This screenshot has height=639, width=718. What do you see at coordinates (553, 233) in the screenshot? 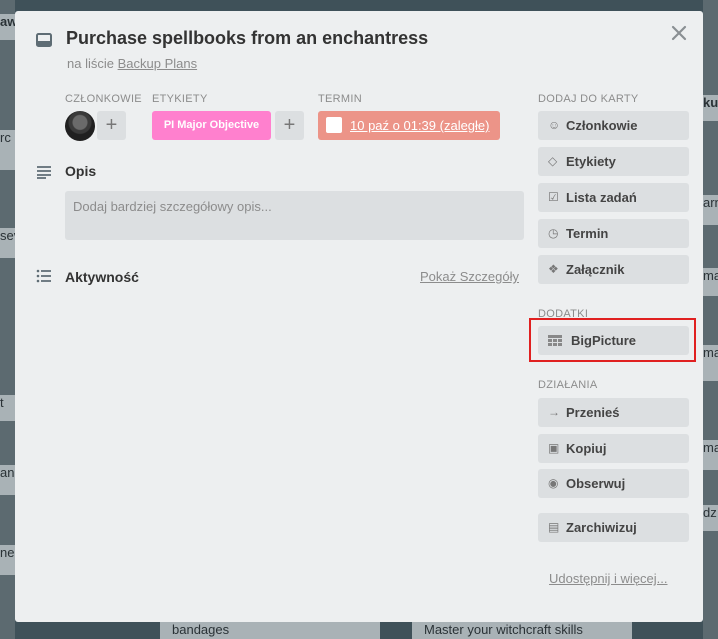
I see `clock-icon: ◷` at bounding box center [553, 233].